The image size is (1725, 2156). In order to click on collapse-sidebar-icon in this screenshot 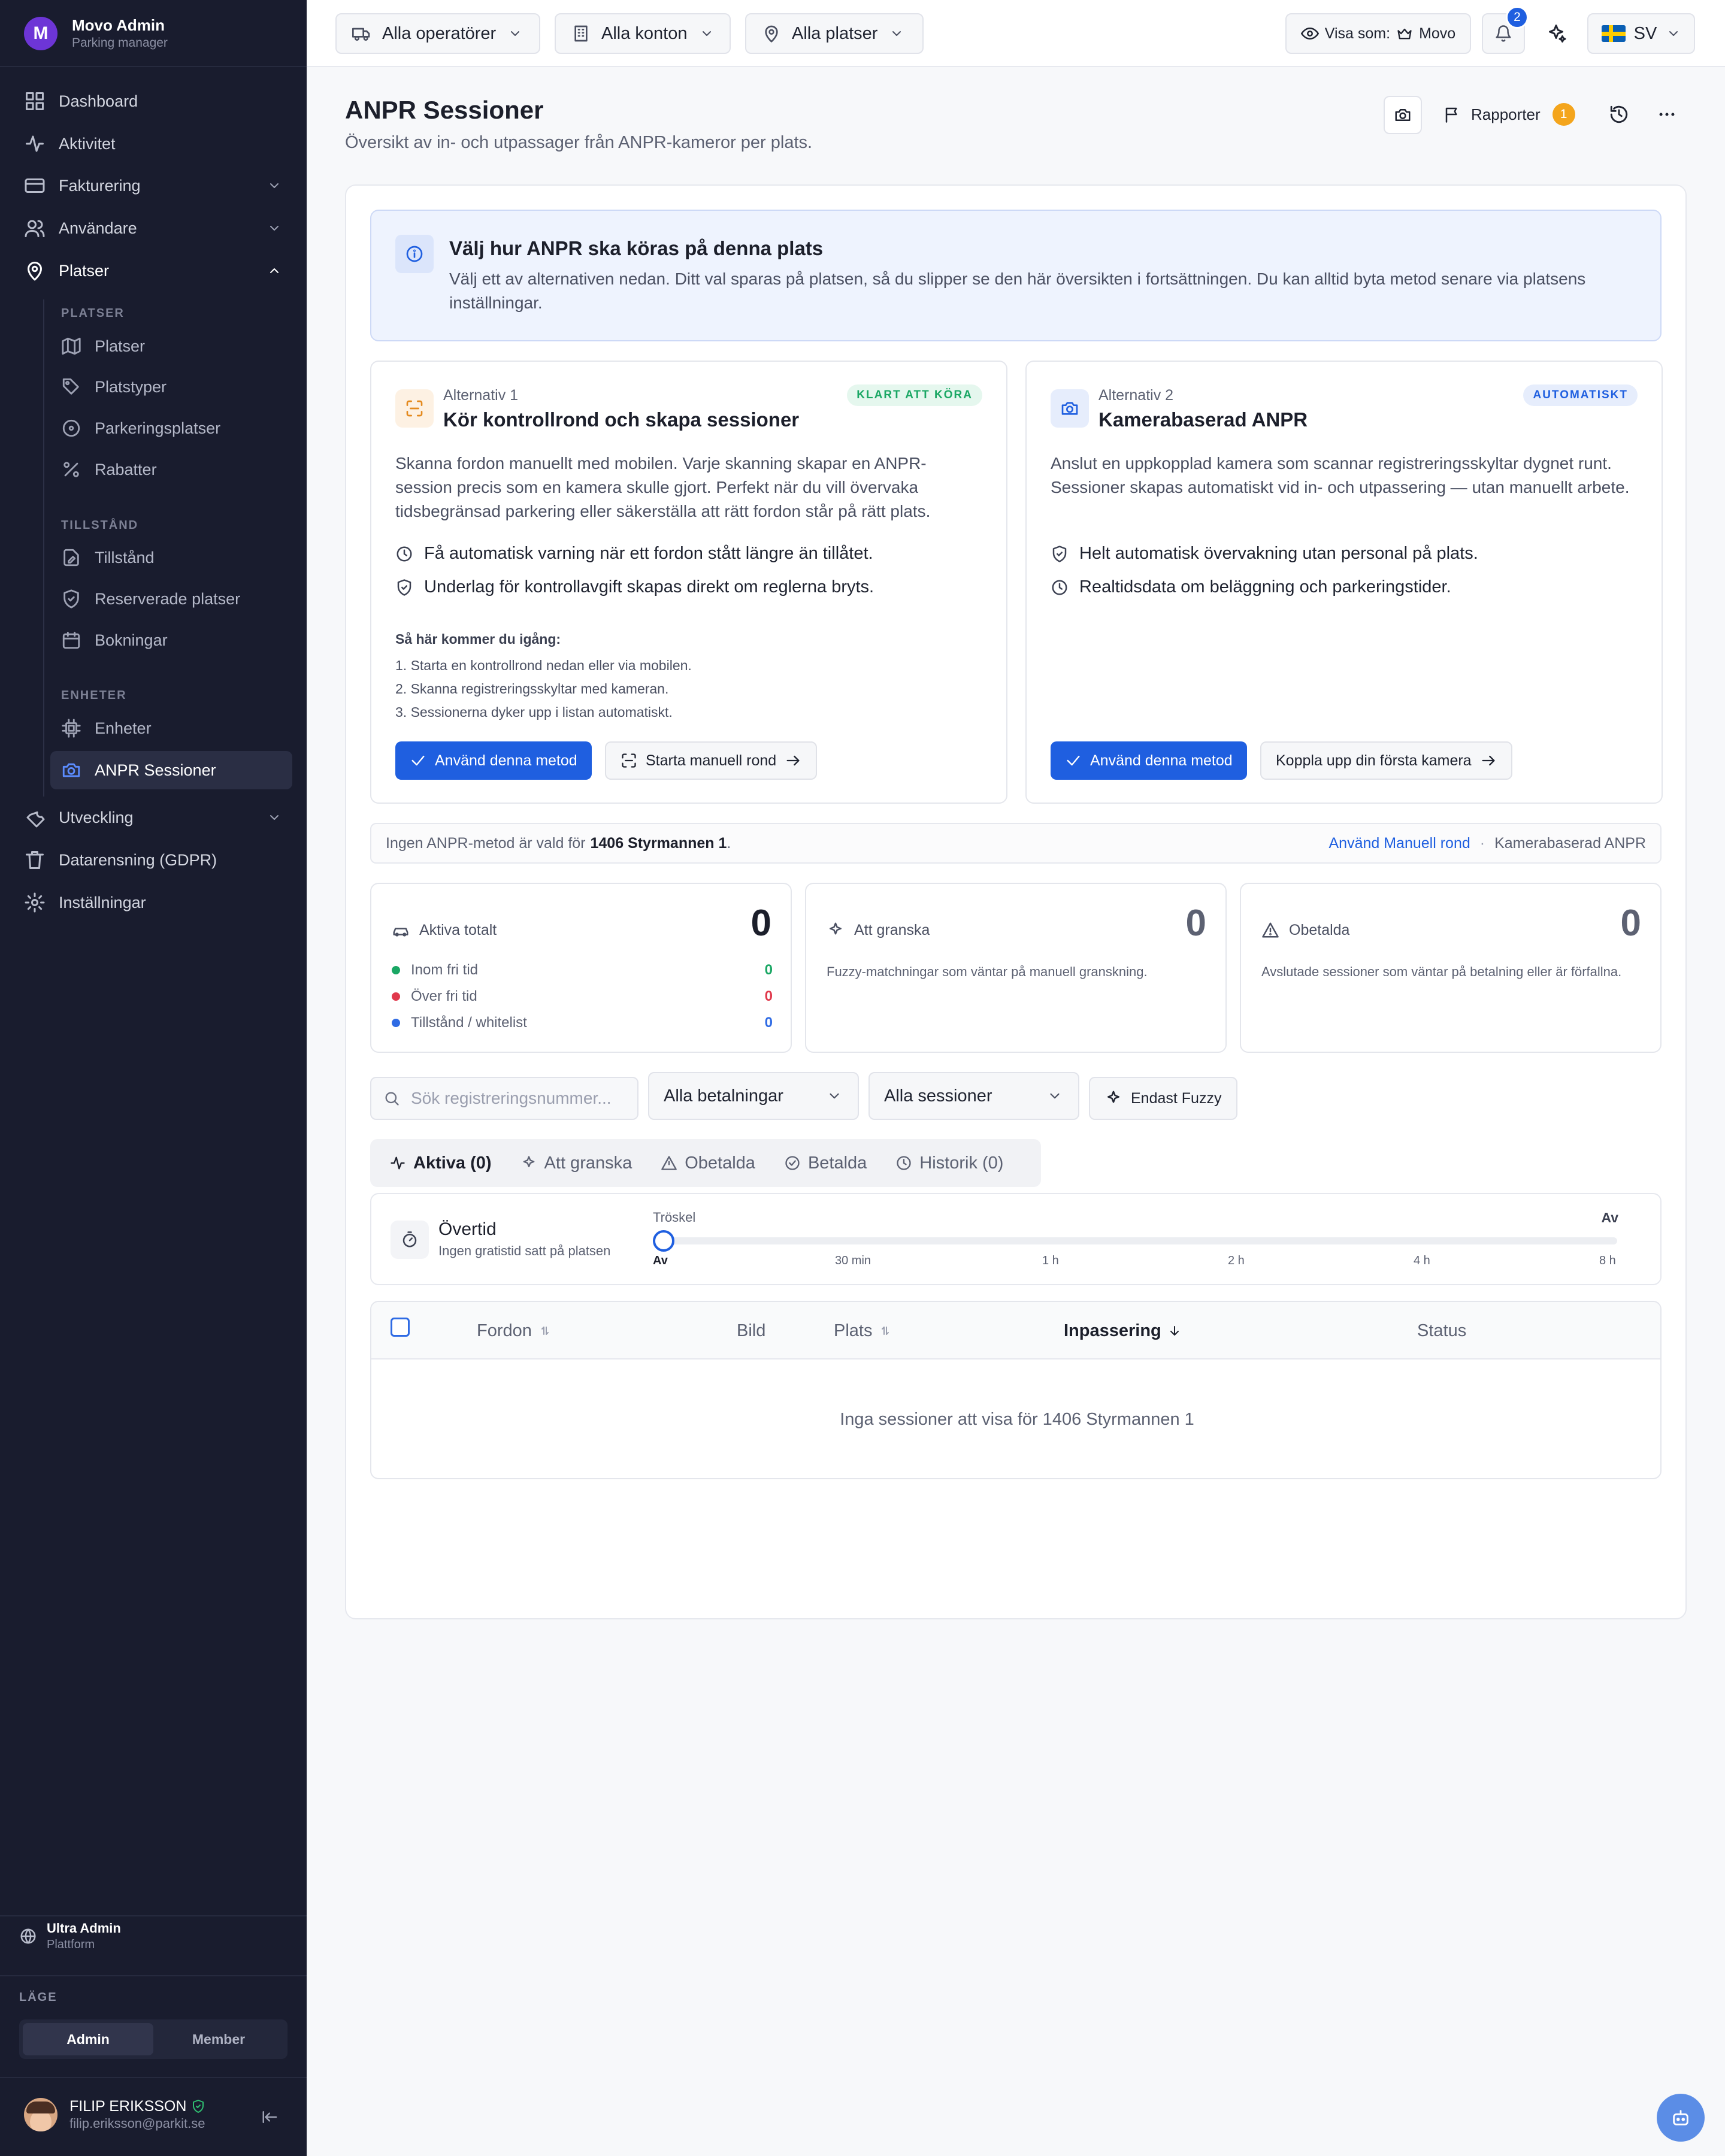, I will do `click(270, 2117)`.